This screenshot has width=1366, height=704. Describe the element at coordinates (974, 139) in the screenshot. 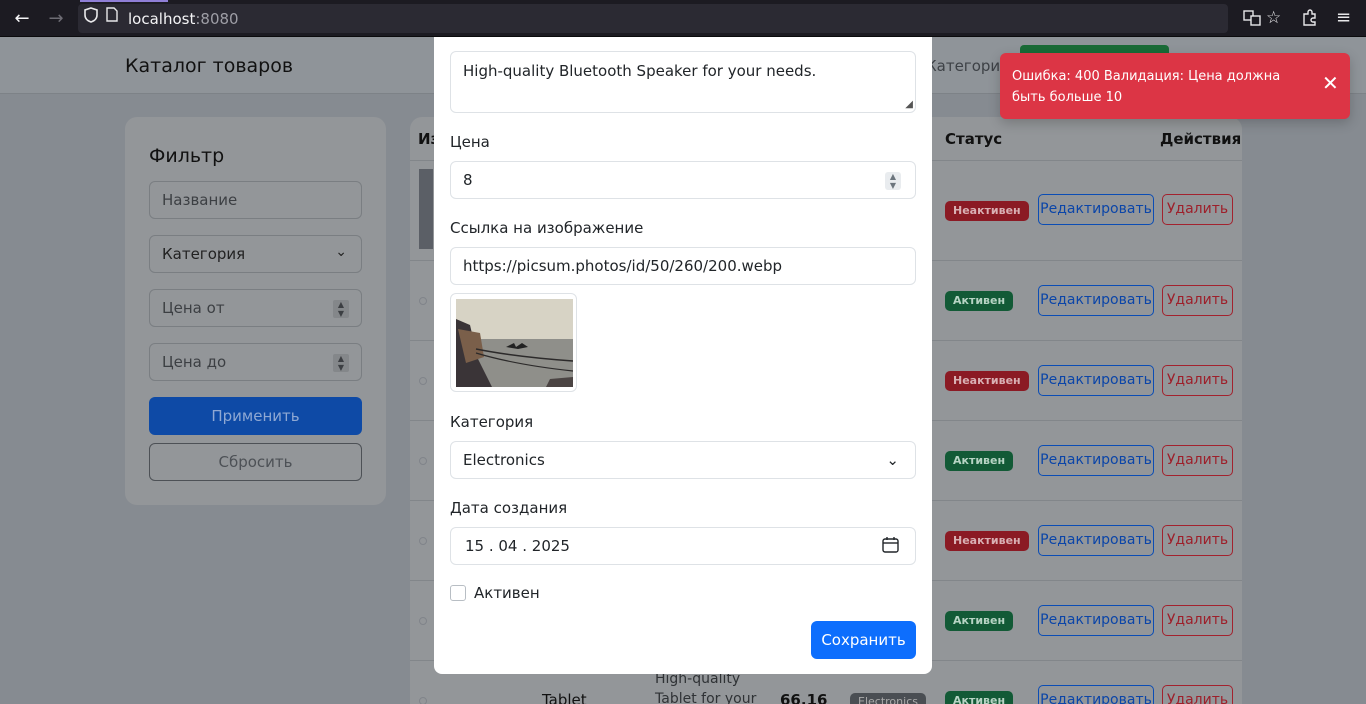

I see `column-header-status: Статус` at that location.